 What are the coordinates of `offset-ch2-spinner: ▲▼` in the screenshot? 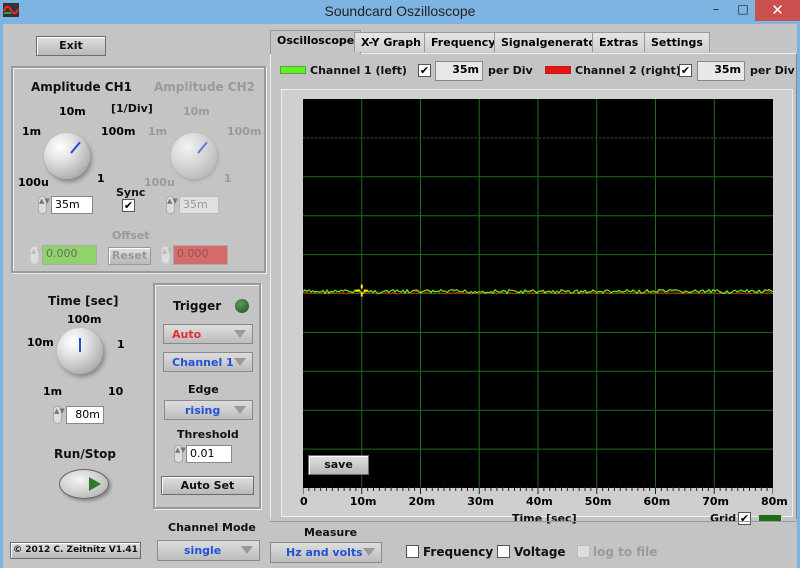 It's located at (167, 255).